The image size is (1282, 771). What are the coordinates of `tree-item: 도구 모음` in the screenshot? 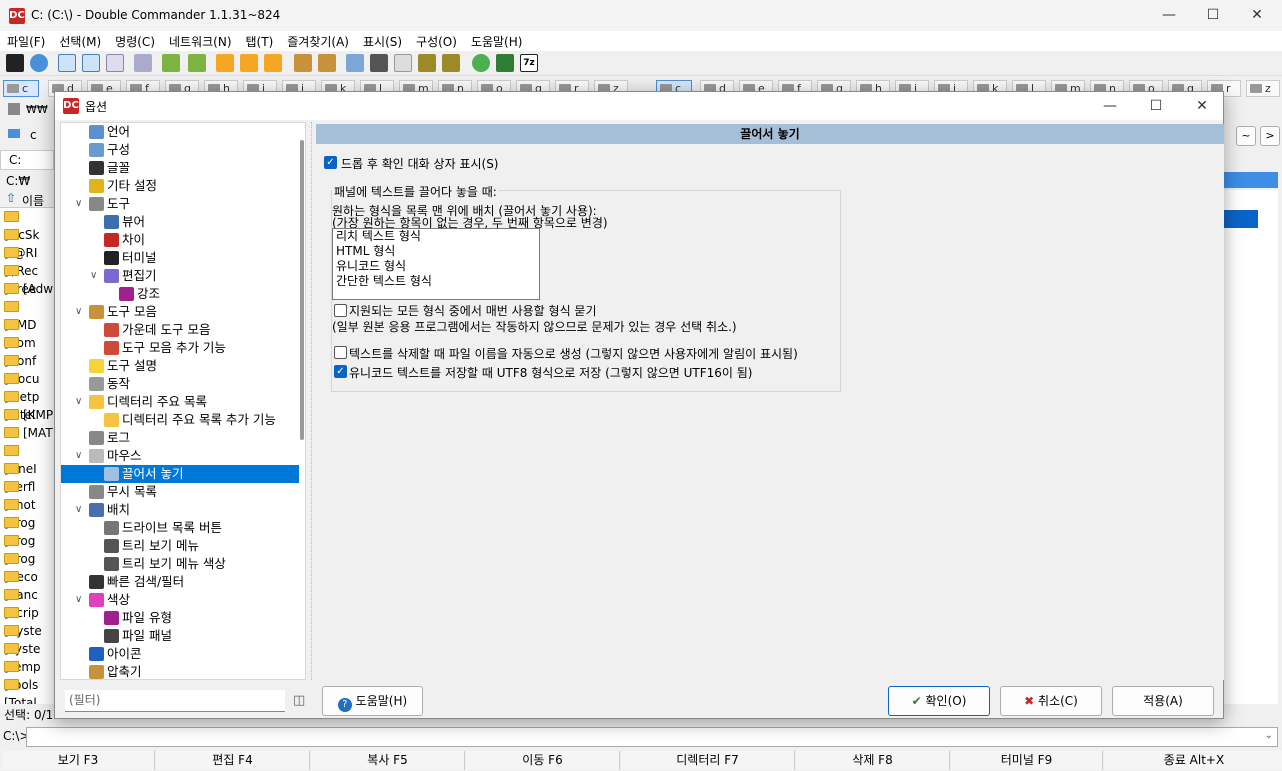 It's located at (123, 312).